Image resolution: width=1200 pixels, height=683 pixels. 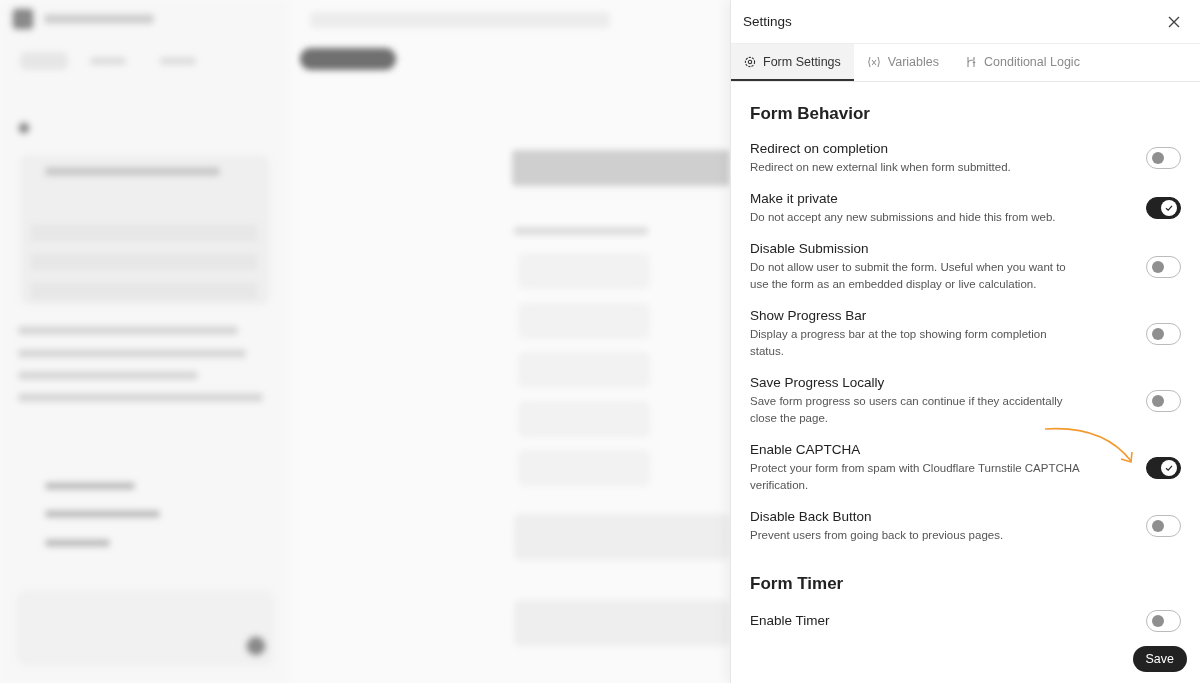 What do you see at coordinates (899, 343) in the screenshot?
I see `setting-description: Display a progress bar at the top showing form completion status.` at bounding box center [899, 343].